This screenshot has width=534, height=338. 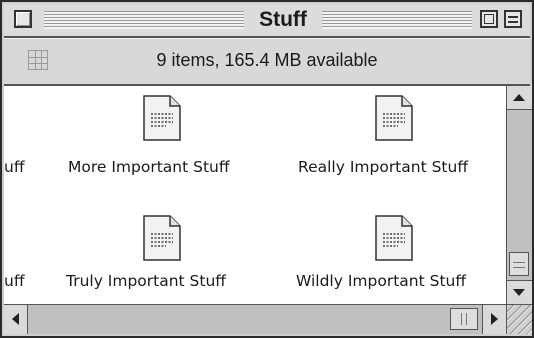 What do you see at coordinates (149, 167) in the screenshot?
I see `item-label: More Important Stuff` at bounding box center [149, 167].